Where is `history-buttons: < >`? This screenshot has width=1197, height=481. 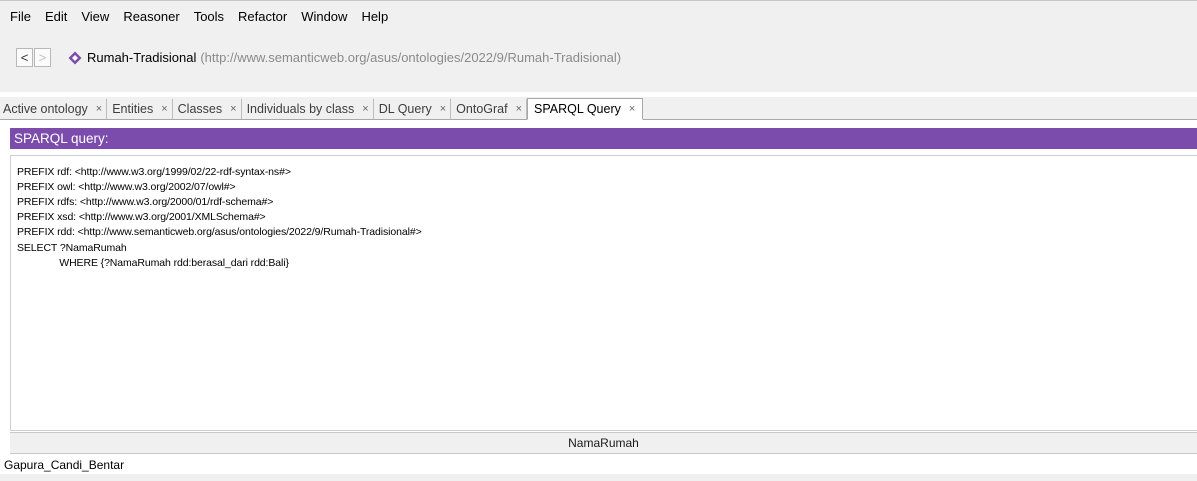
history-buttons: < > is located at coordinates (33, 57).